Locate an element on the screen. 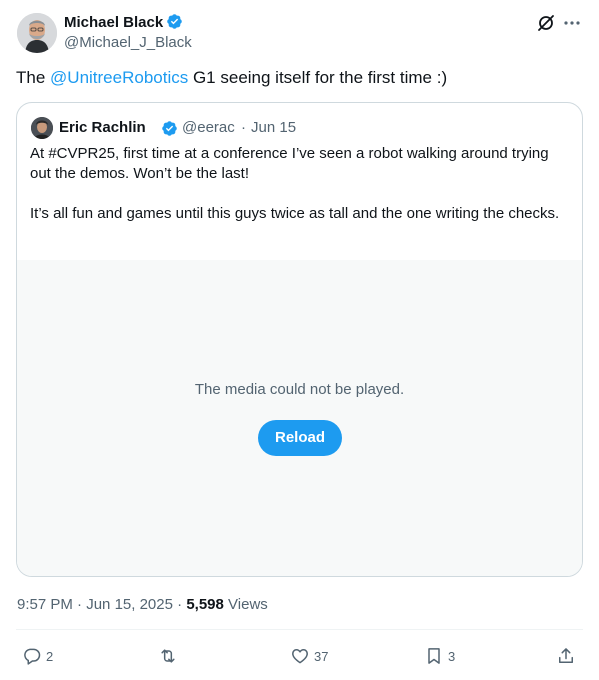 The height and width of the screenshot is (680, 599). quoted-tweet-date: Jun 15 is located at coordinates (273, 127).